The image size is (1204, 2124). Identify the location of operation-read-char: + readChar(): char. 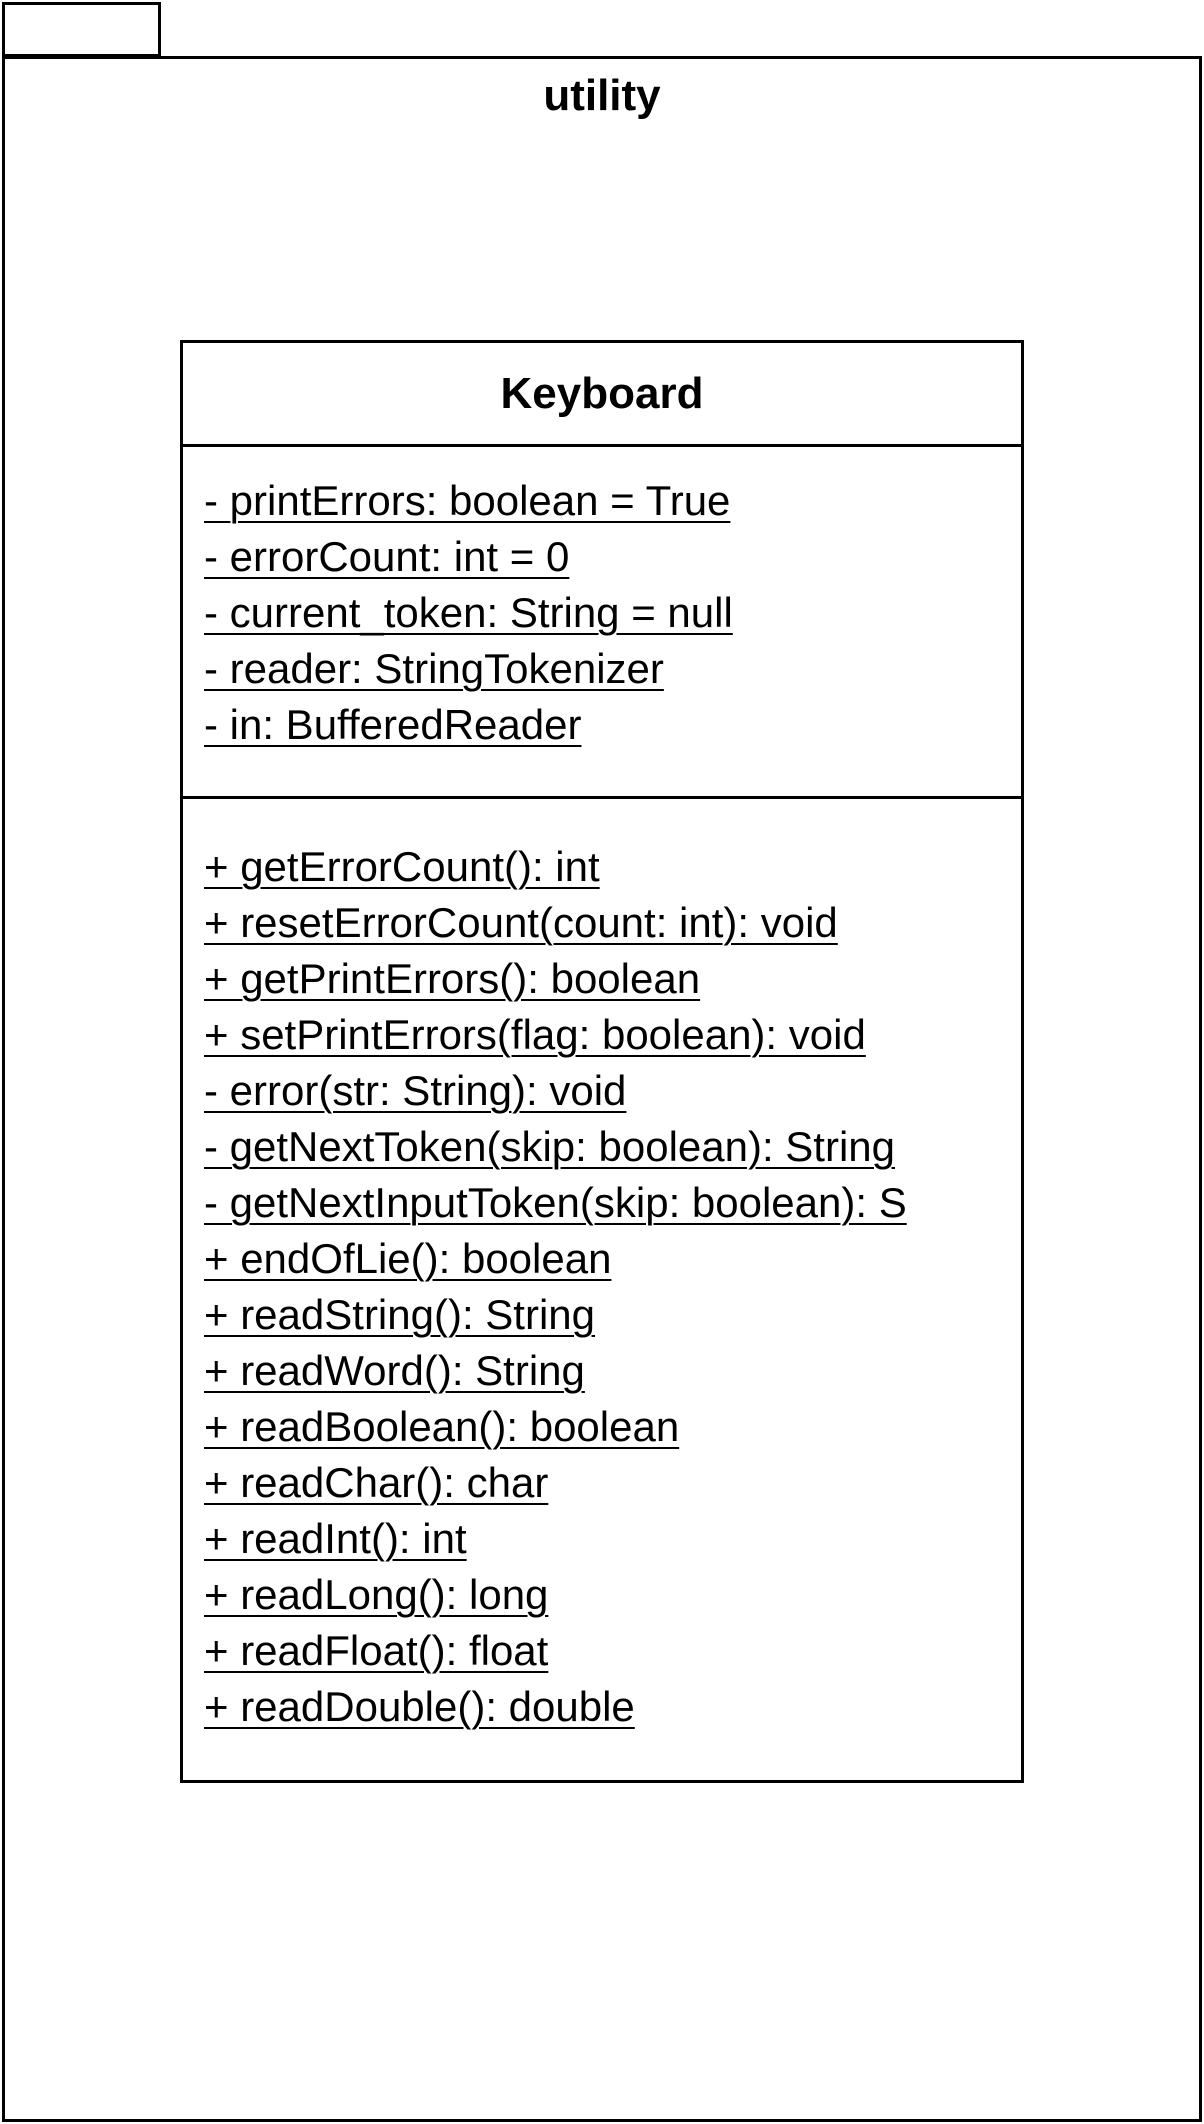
(376, 1482).